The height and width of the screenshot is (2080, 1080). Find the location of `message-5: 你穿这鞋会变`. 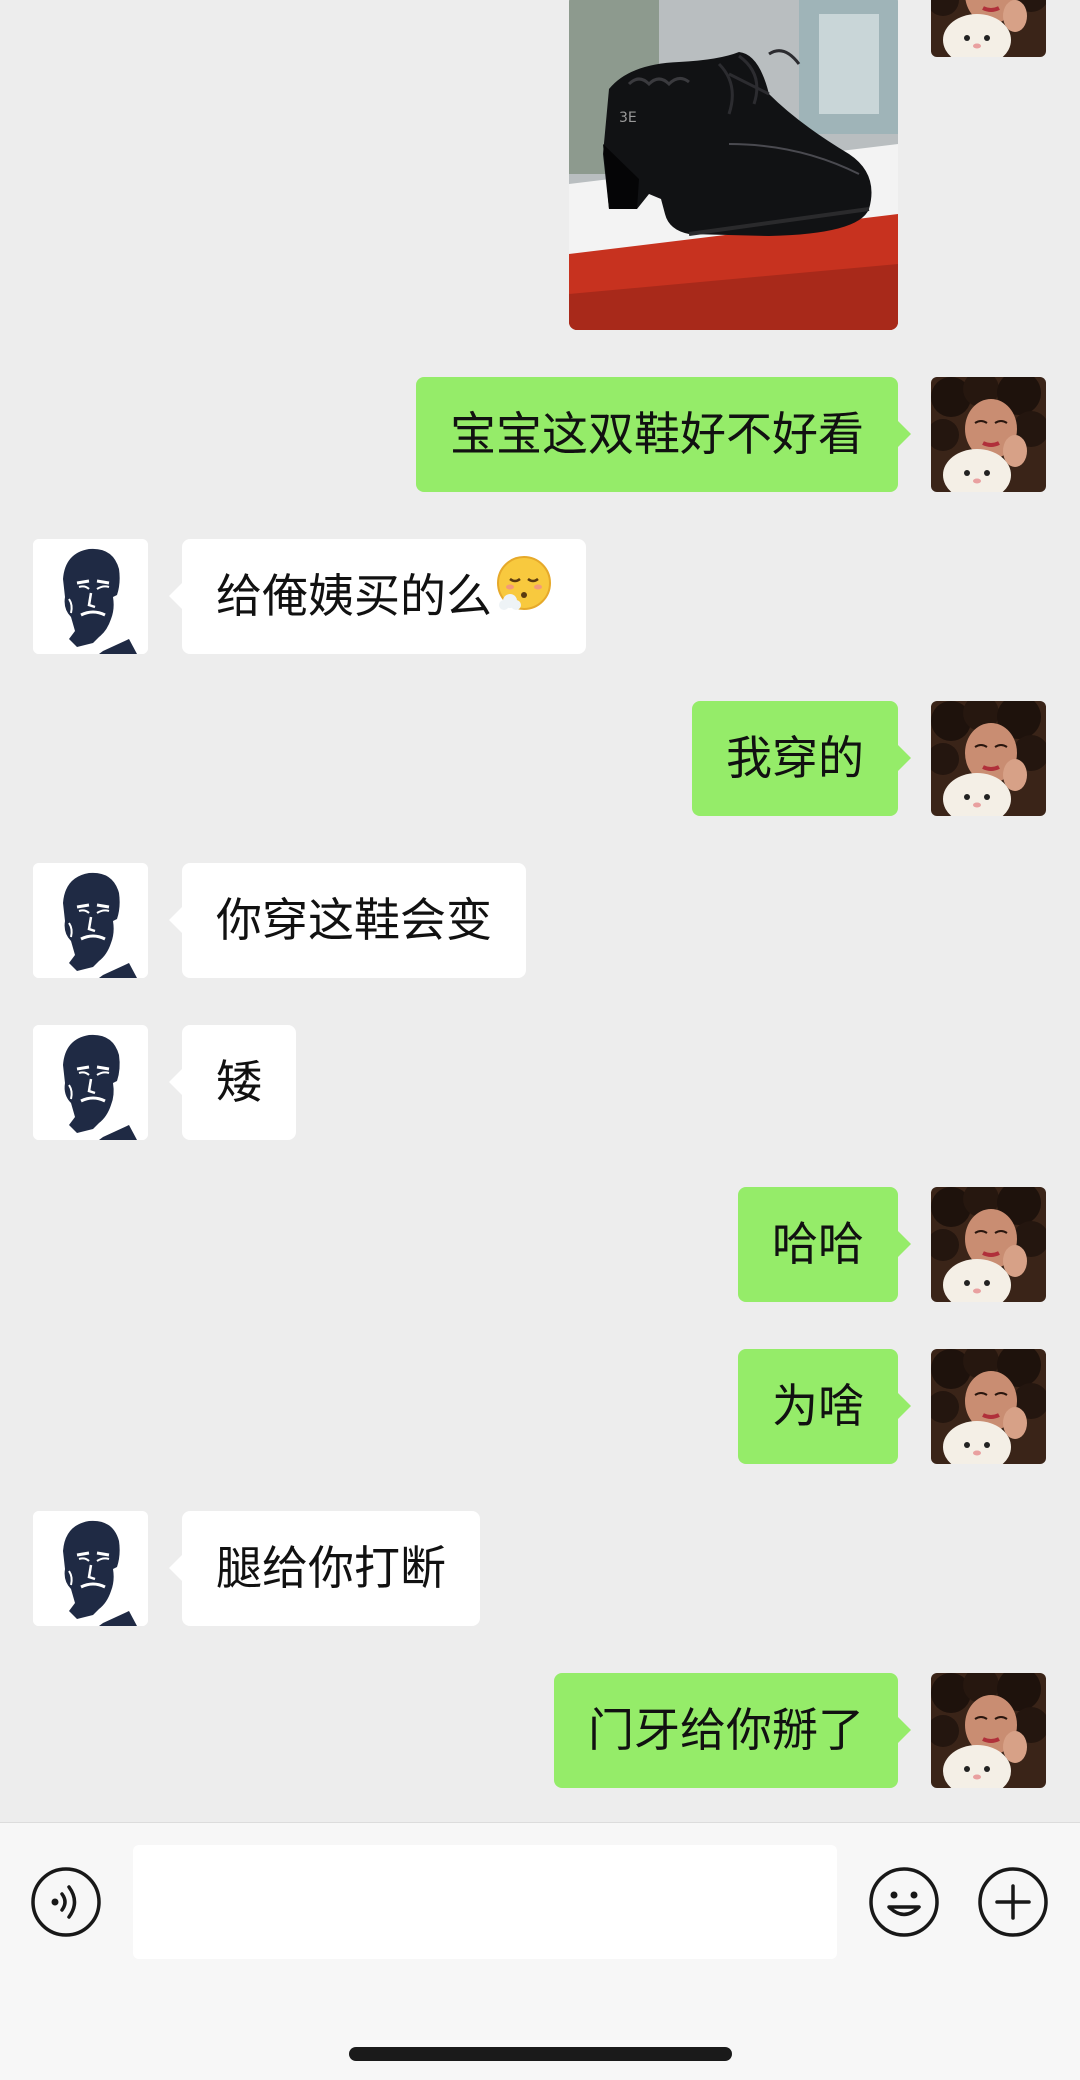

message-5: 你穿这鞋会变 is located at coordinates (540, 920).